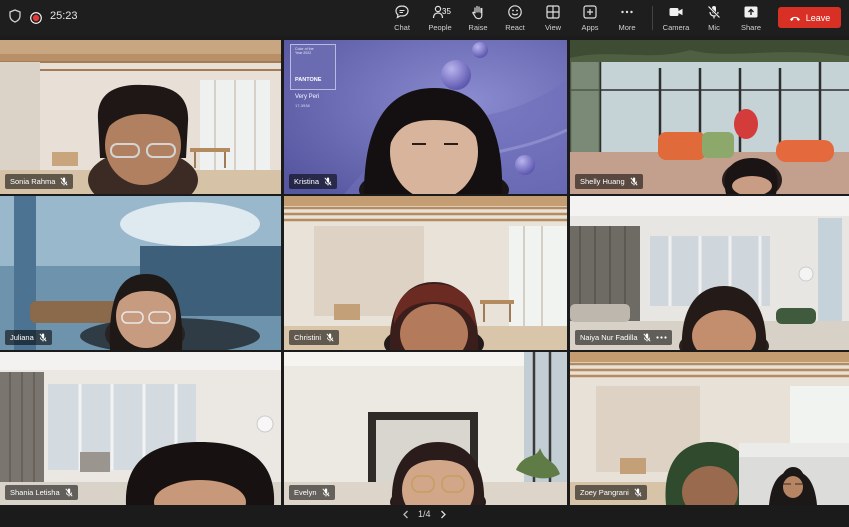 This screenshot has width=849, height=527. Describe the element at coordinates (477, 12) in the screenshot. I see `hand-icon` at that location.